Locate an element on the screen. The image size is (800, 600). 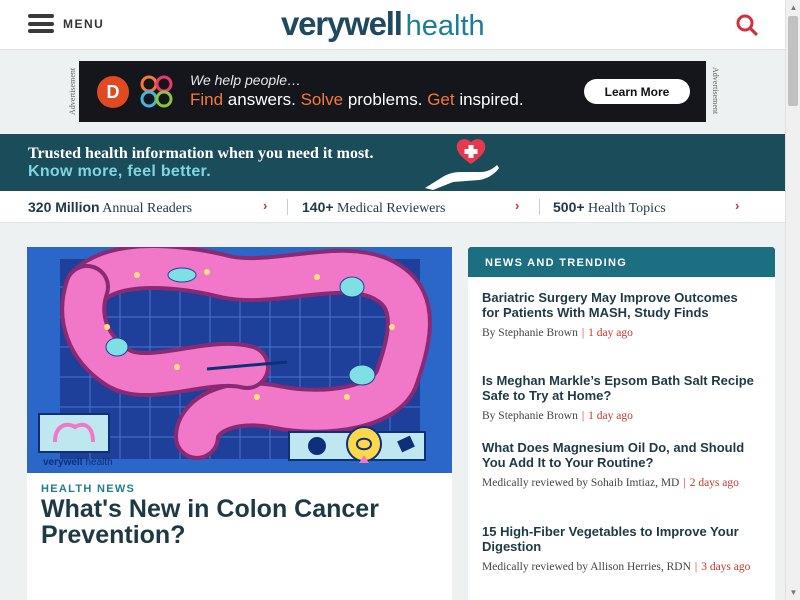
promo-subheadline: Know more, feel better. is located at coordinates (119, 171).